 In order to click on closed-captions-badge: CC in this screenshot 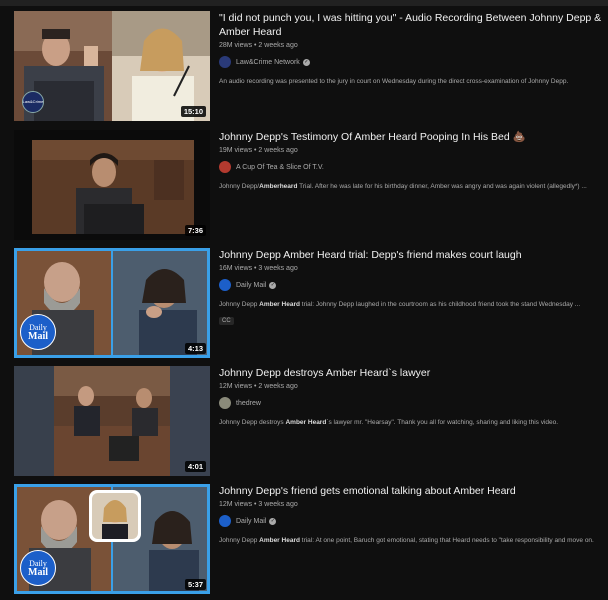, I will do `click(226, 321)`.